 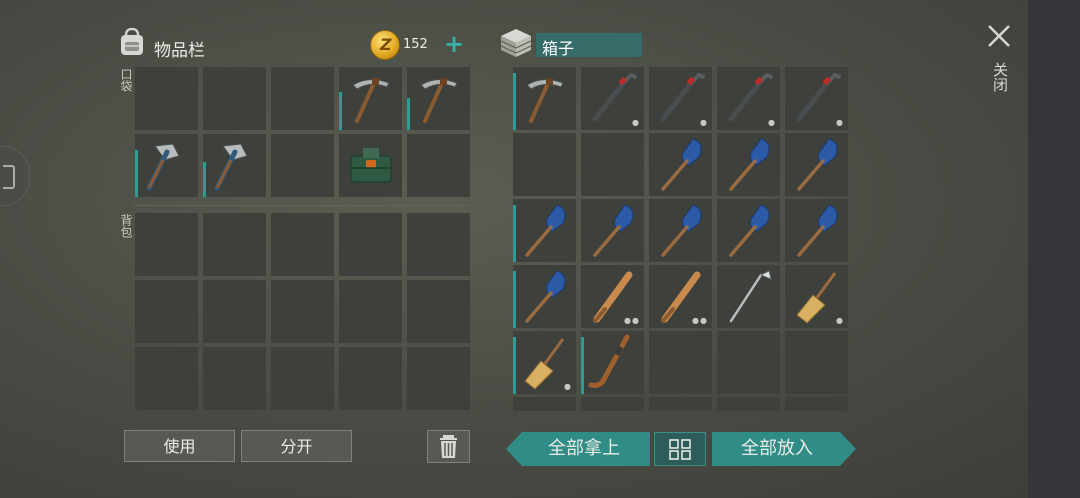 I want to click on split-button: 分开, so click(x=296, y=446).